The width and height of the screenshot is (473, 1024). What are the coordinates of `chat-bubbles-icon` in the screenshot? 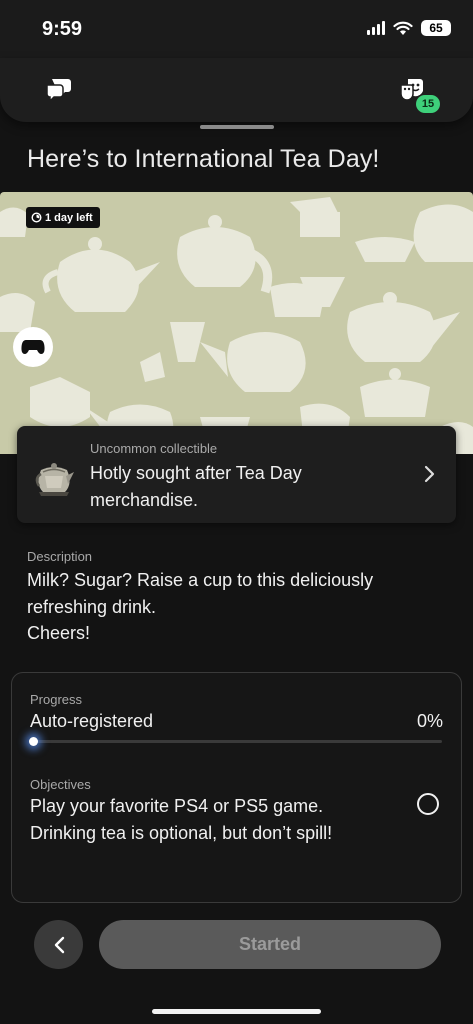 It's located at (59, 90).